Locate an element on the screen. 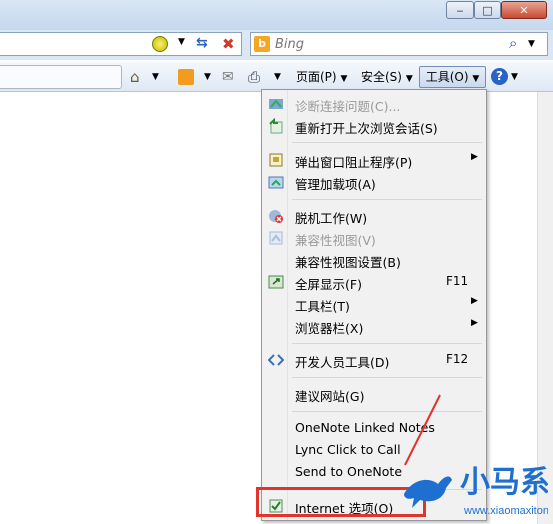 This screenshot has height=524, width=553. svg-text: 小马系统 is located at coordinates (504, 482).